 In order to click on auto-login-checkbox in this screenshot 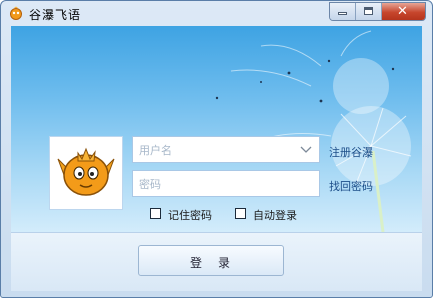, I will do `click(240, 213)`.